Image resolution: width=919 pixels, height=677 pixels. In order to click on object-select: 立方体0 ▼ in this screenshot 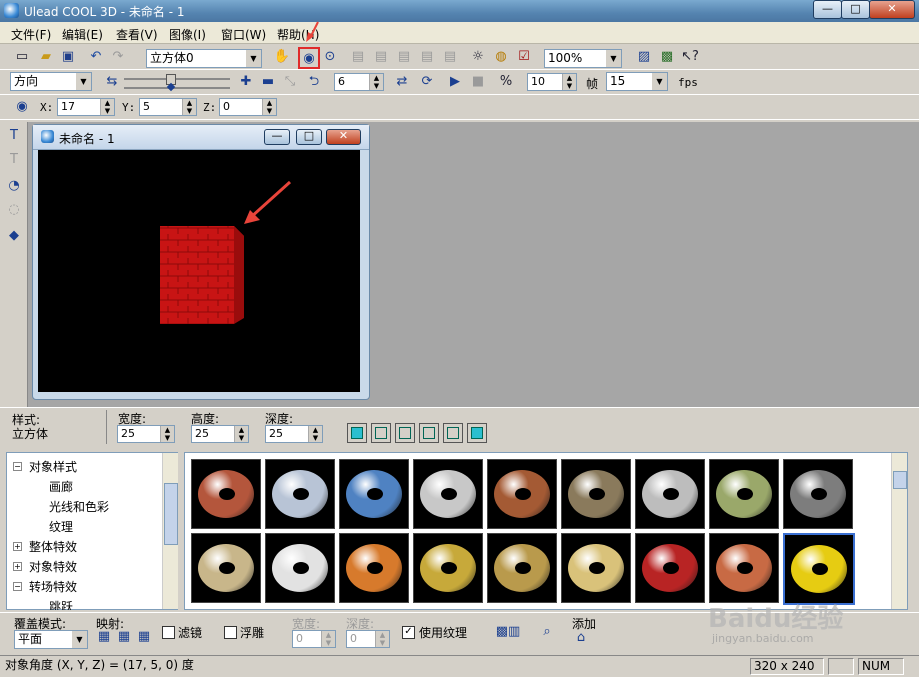, I will do `click(204, 58)`.